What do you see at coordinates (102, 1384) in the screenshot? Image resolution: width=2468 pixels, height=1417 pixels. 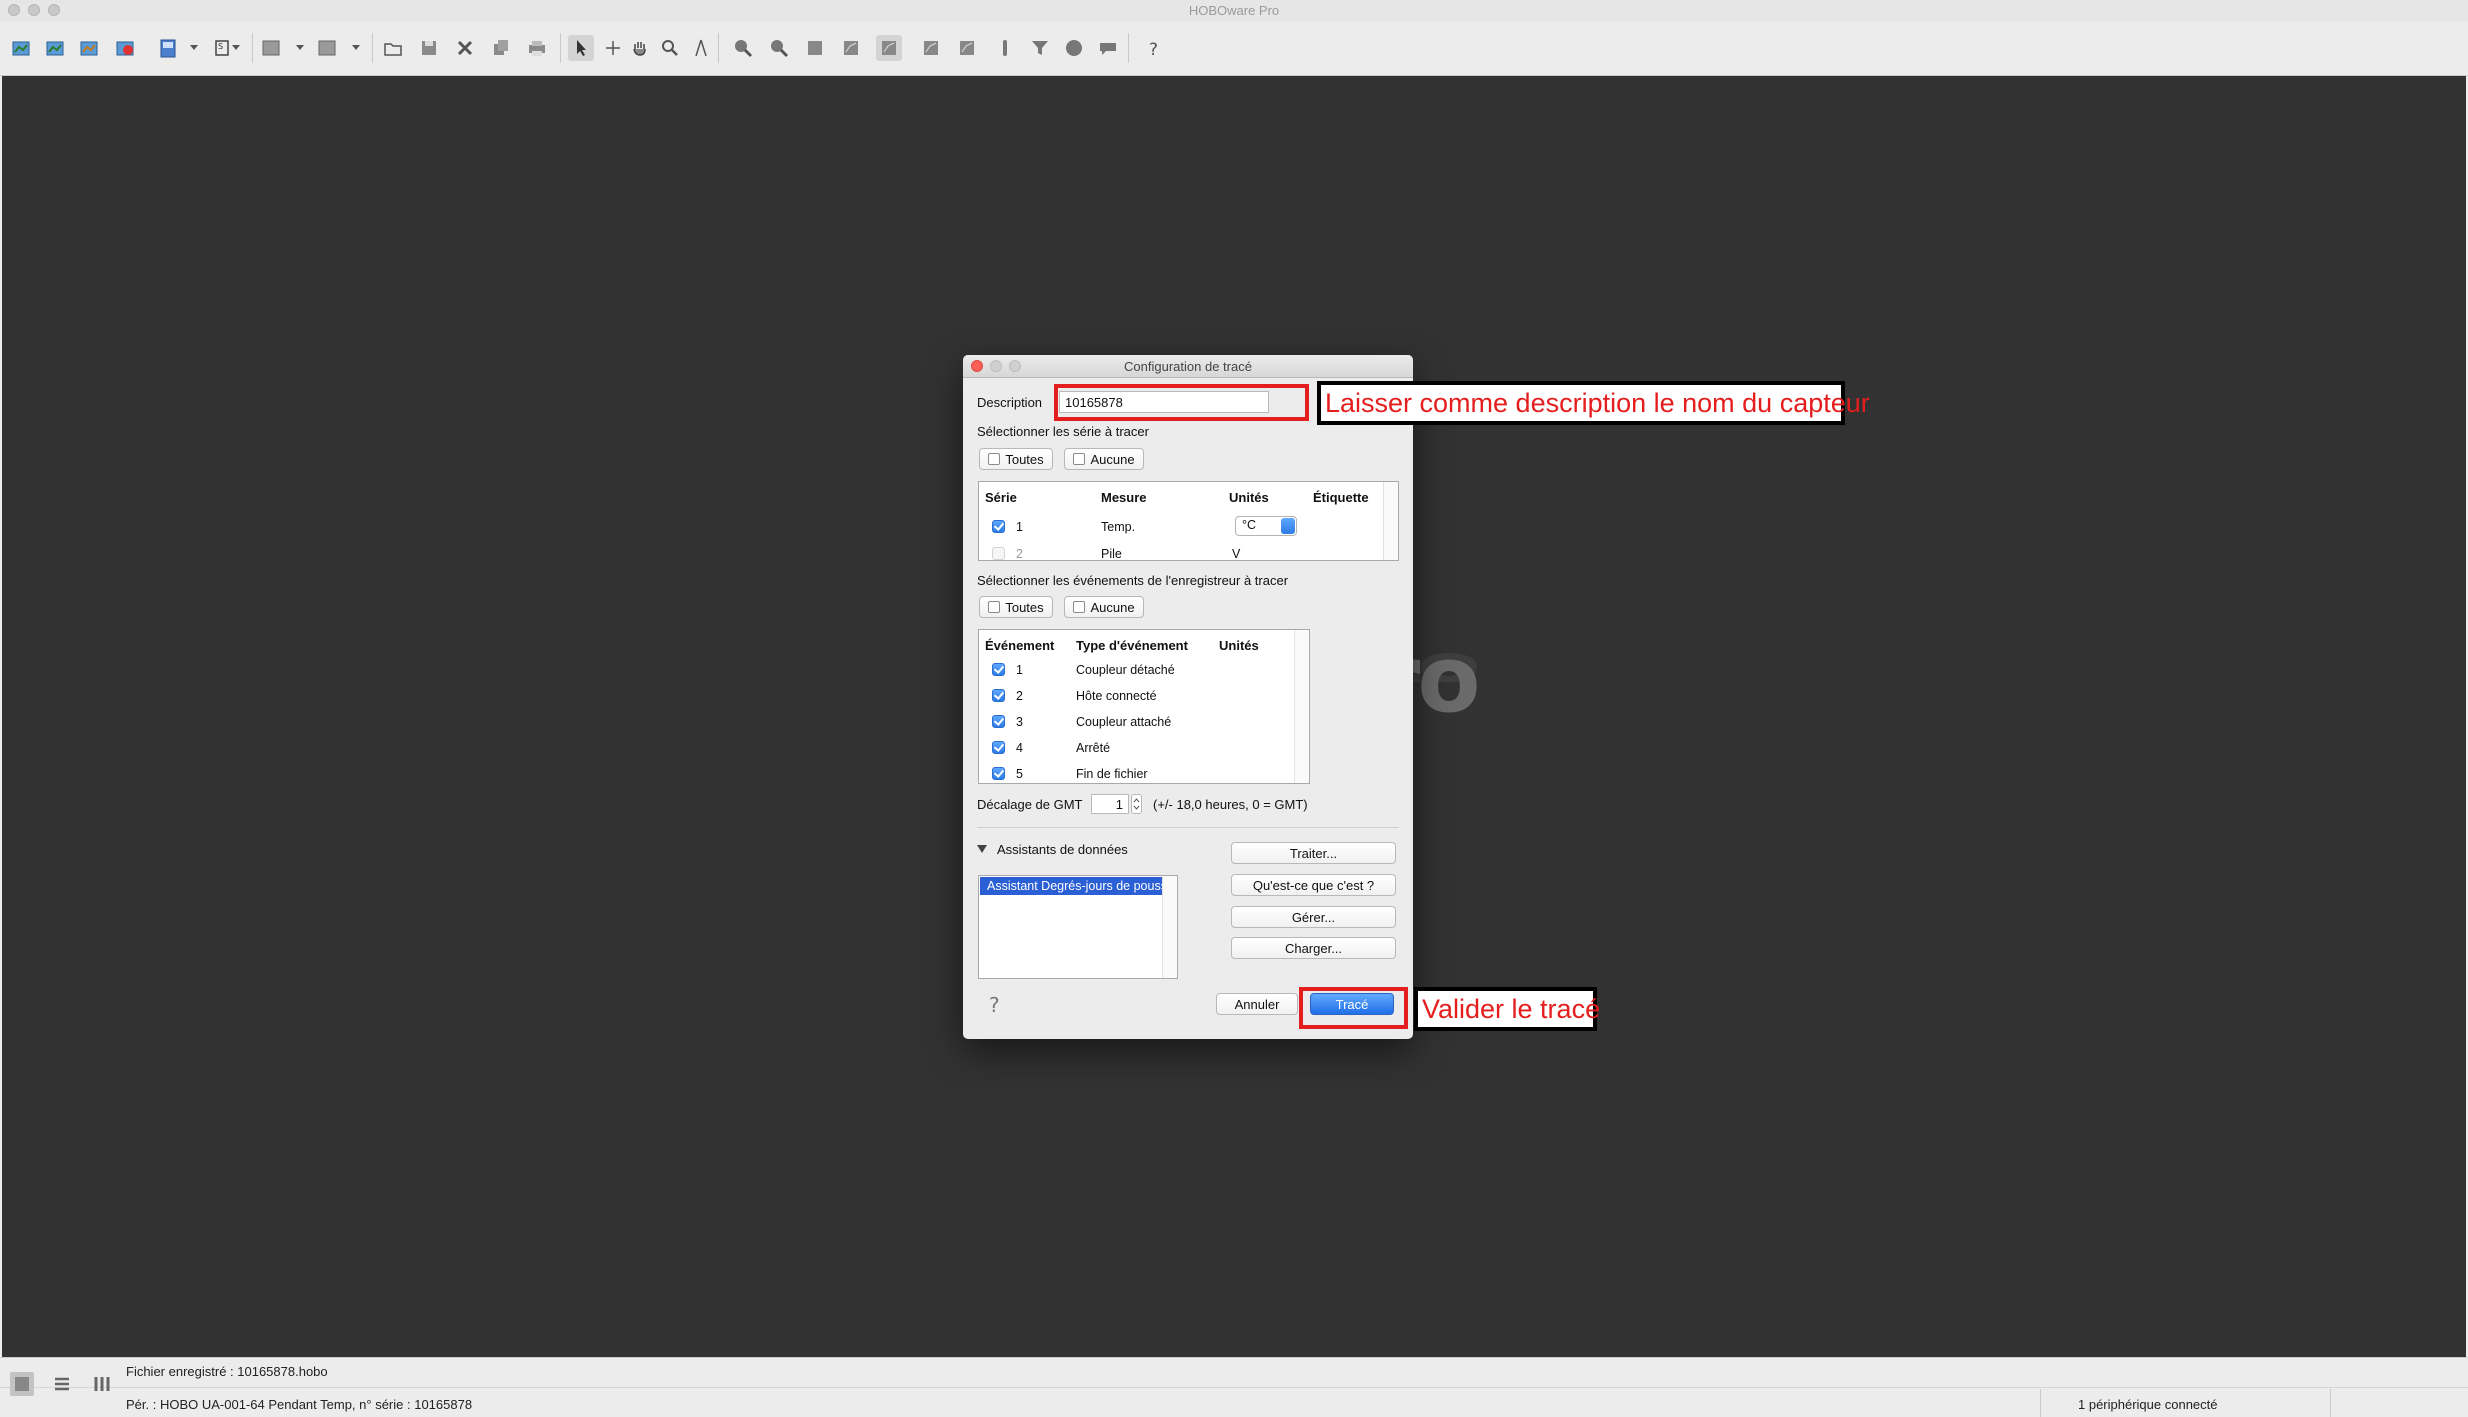 I see `columns-layout-icon` at bounding box center [102, 1384].